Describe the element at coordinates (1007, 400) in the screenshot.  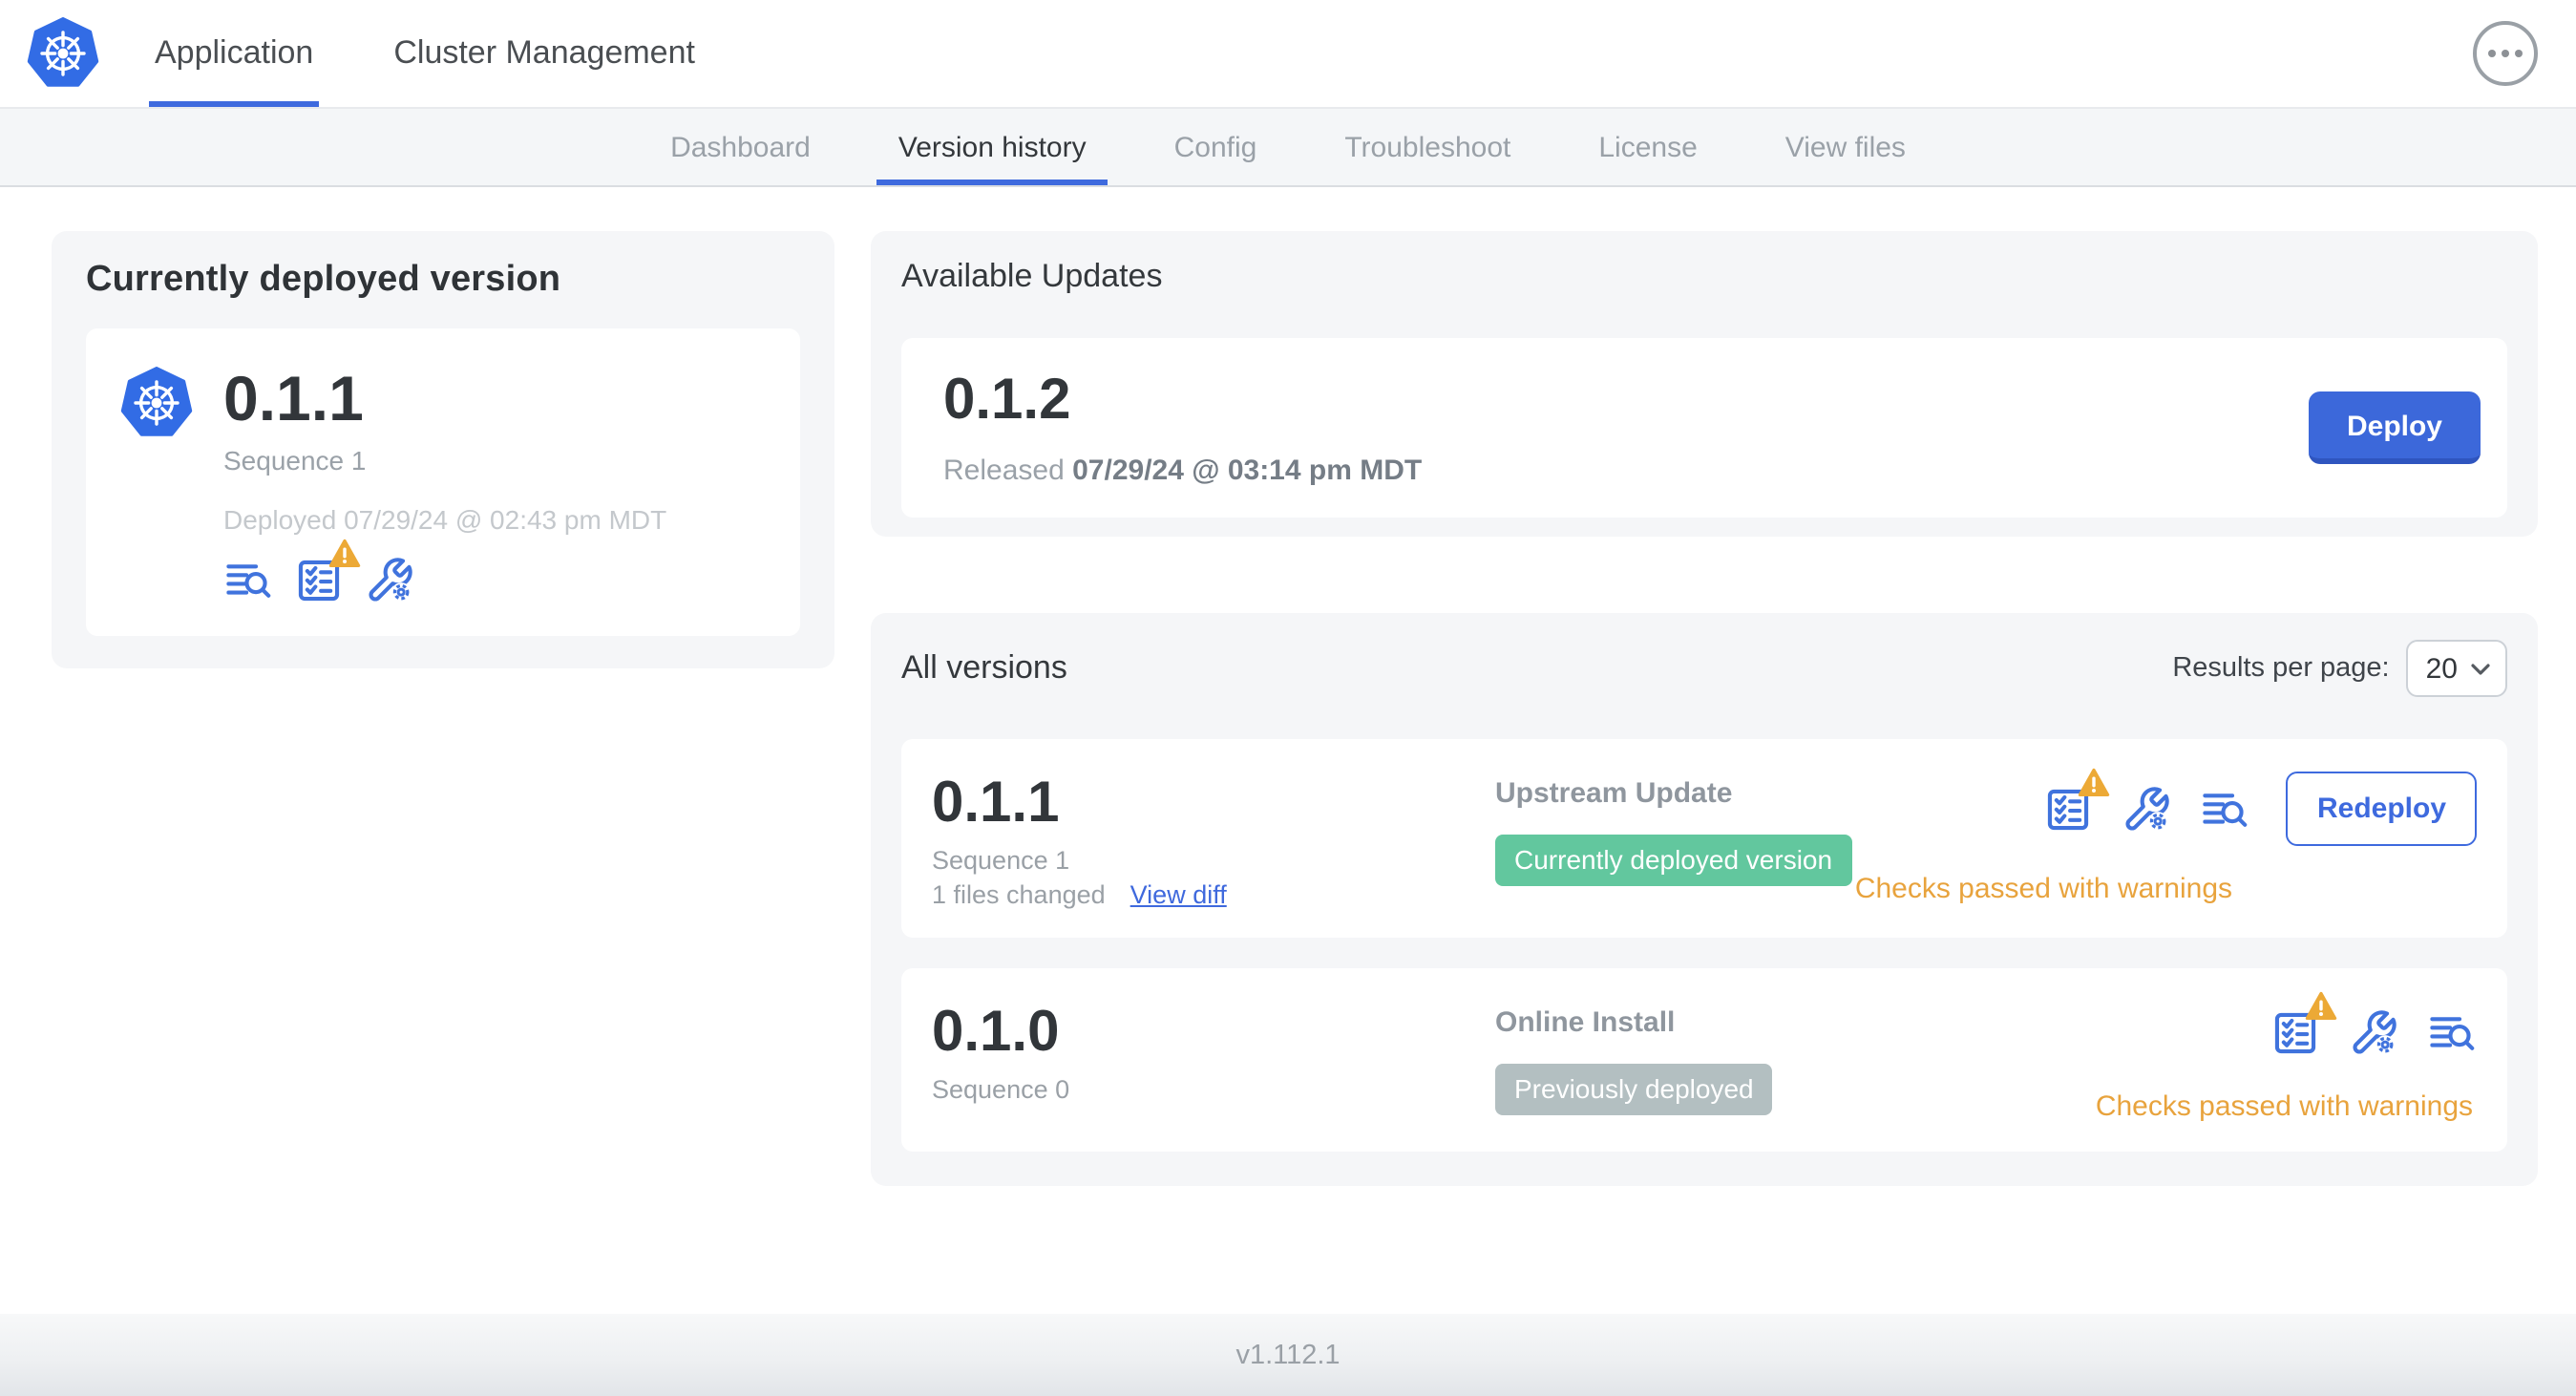
I see `update-version-number: 0.1.2` at that location.